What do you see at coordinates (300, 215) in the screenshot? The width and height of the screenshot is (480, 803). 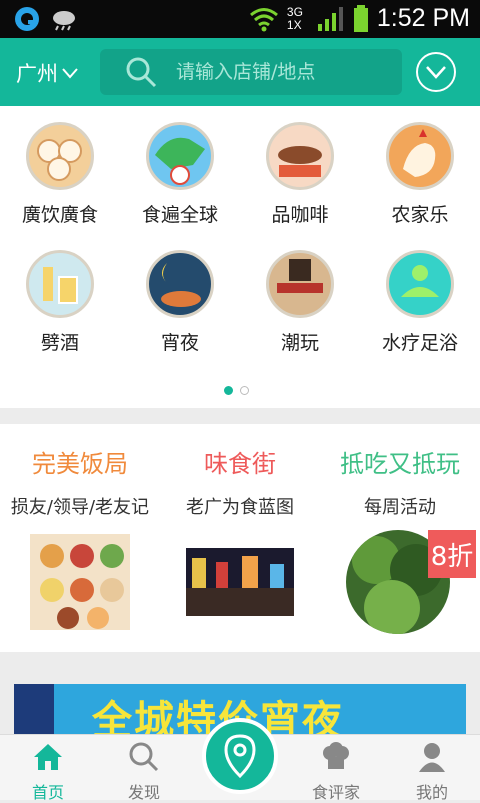 I see `category-label: 品咖啡` at bounding box center [300, 215].